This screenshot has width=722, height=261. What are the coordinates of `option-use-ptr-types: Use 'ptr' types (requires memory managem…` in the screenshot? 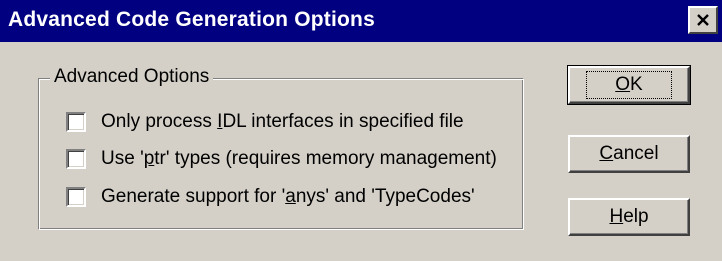 It's located at (281, 159).